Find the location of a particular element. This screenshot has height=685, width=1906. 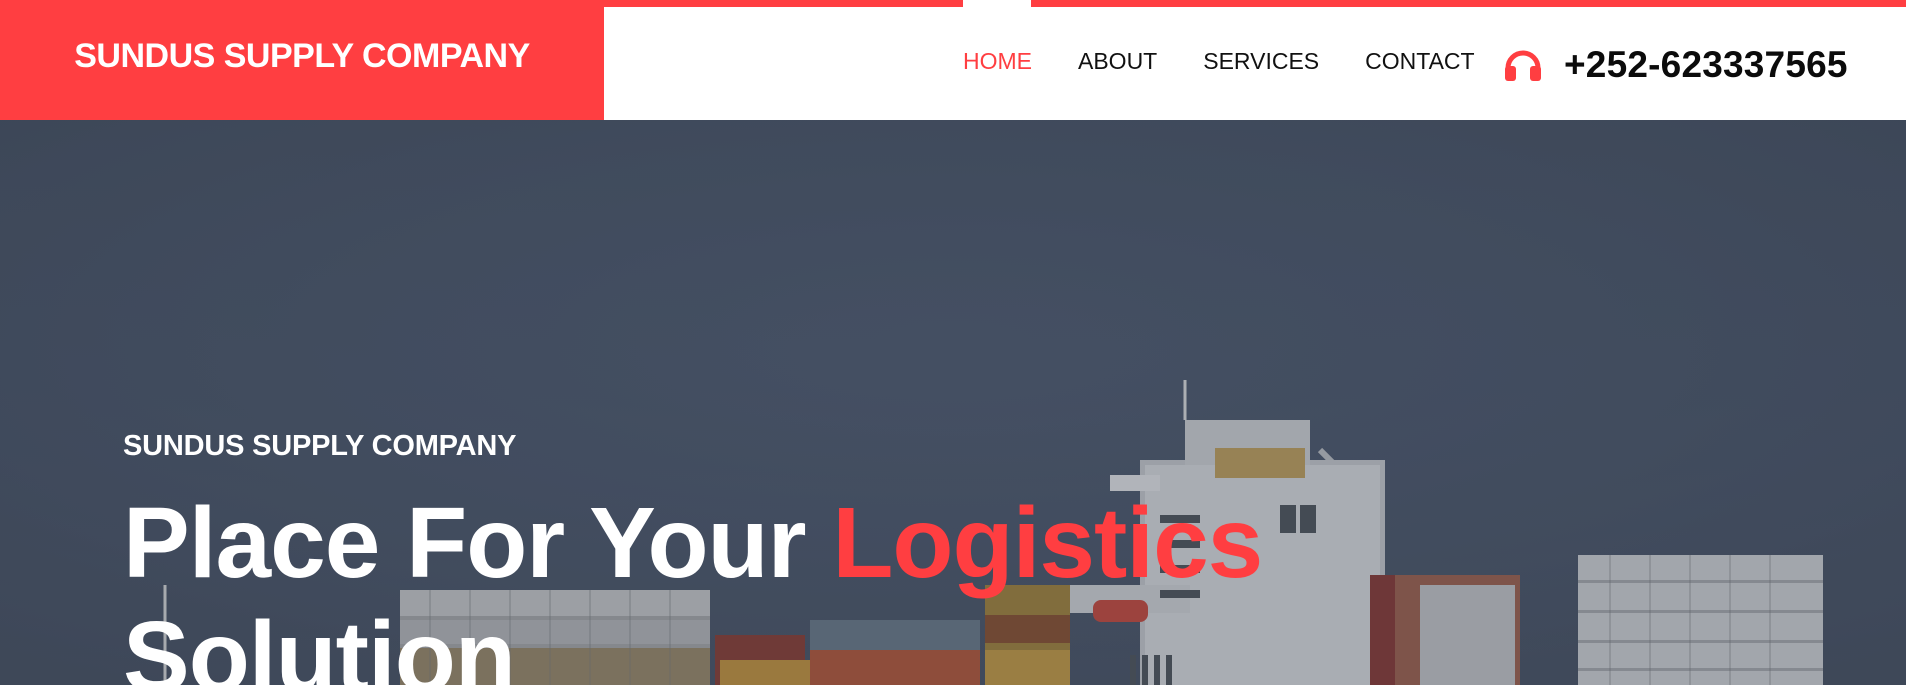

hero-title-accent: Logistics is located at coordinates (1047, 543).